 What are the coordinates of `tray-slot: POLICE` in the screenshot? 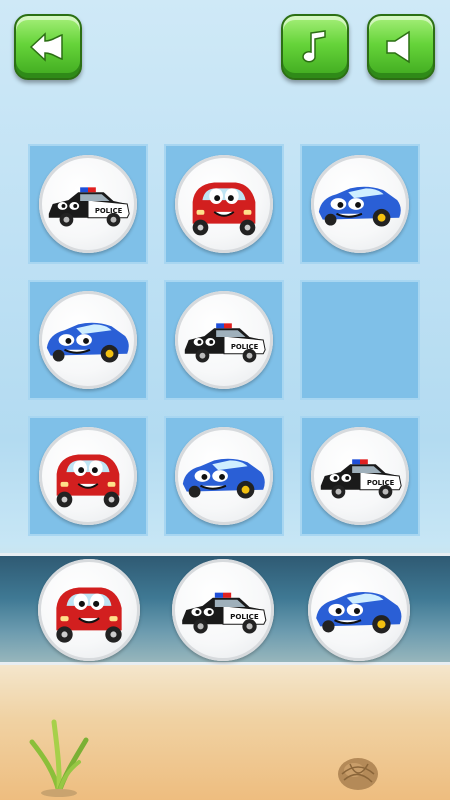 It's located at (223, 610).